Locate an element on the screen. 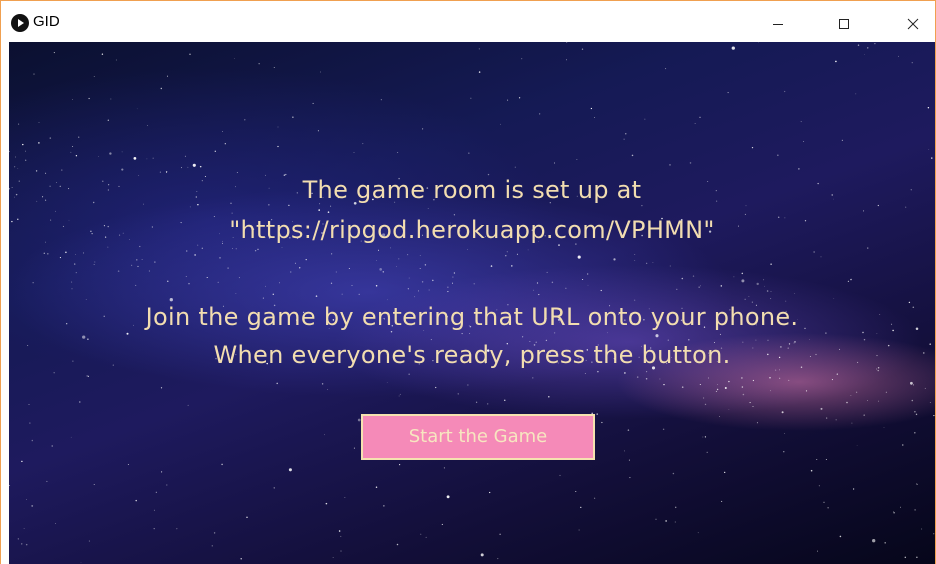 The image size is (936, 564). minimize-button is located at coordinates (778, 24).